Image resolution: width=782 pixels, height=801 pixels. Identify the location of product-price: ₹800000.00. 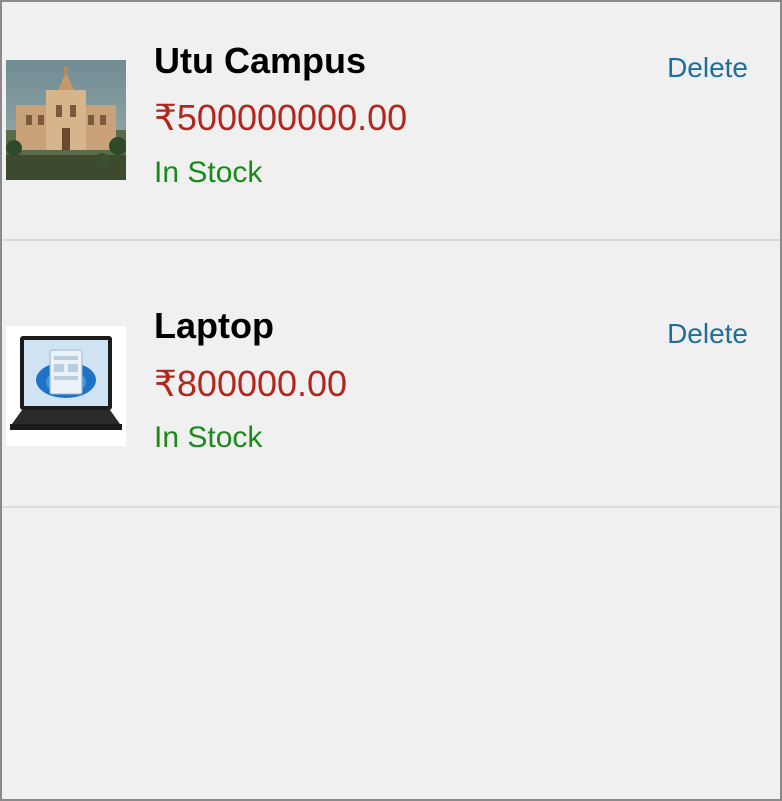
(251, 383).